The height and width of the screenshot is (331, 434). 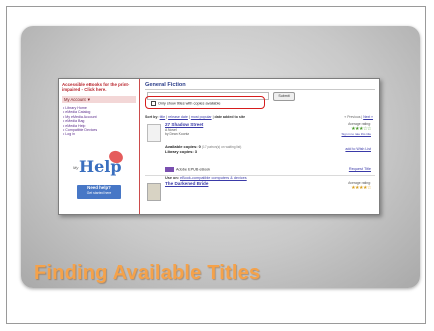 What do you see at coordinates (358, 149) in the screenshot?
I see `add-to-wish-list-link: add to Wish List` at bounding box center [358, 149].